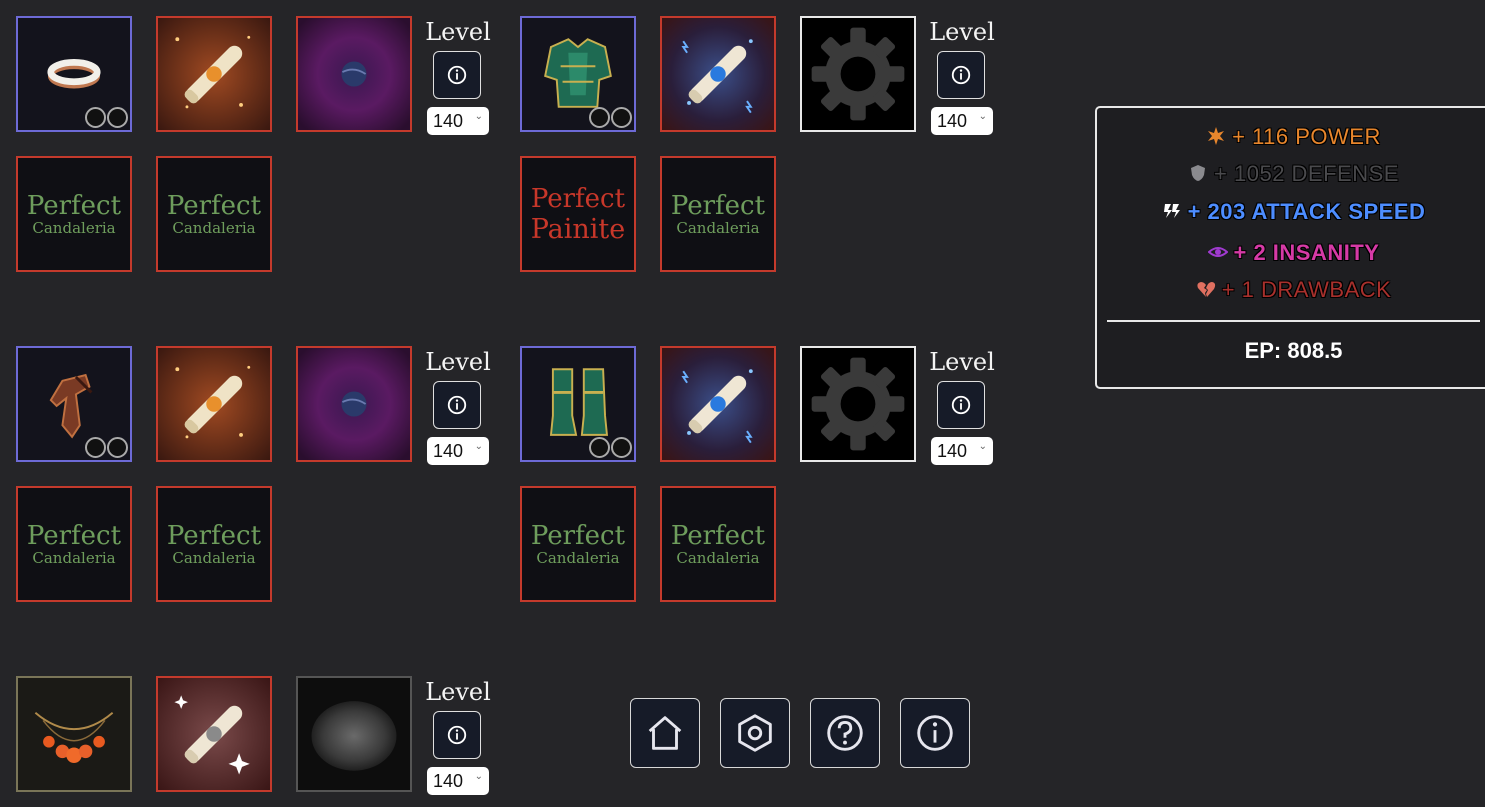  I want to click on chest-gem-slot-2: Perfect Candaleria, so click(718, 214).